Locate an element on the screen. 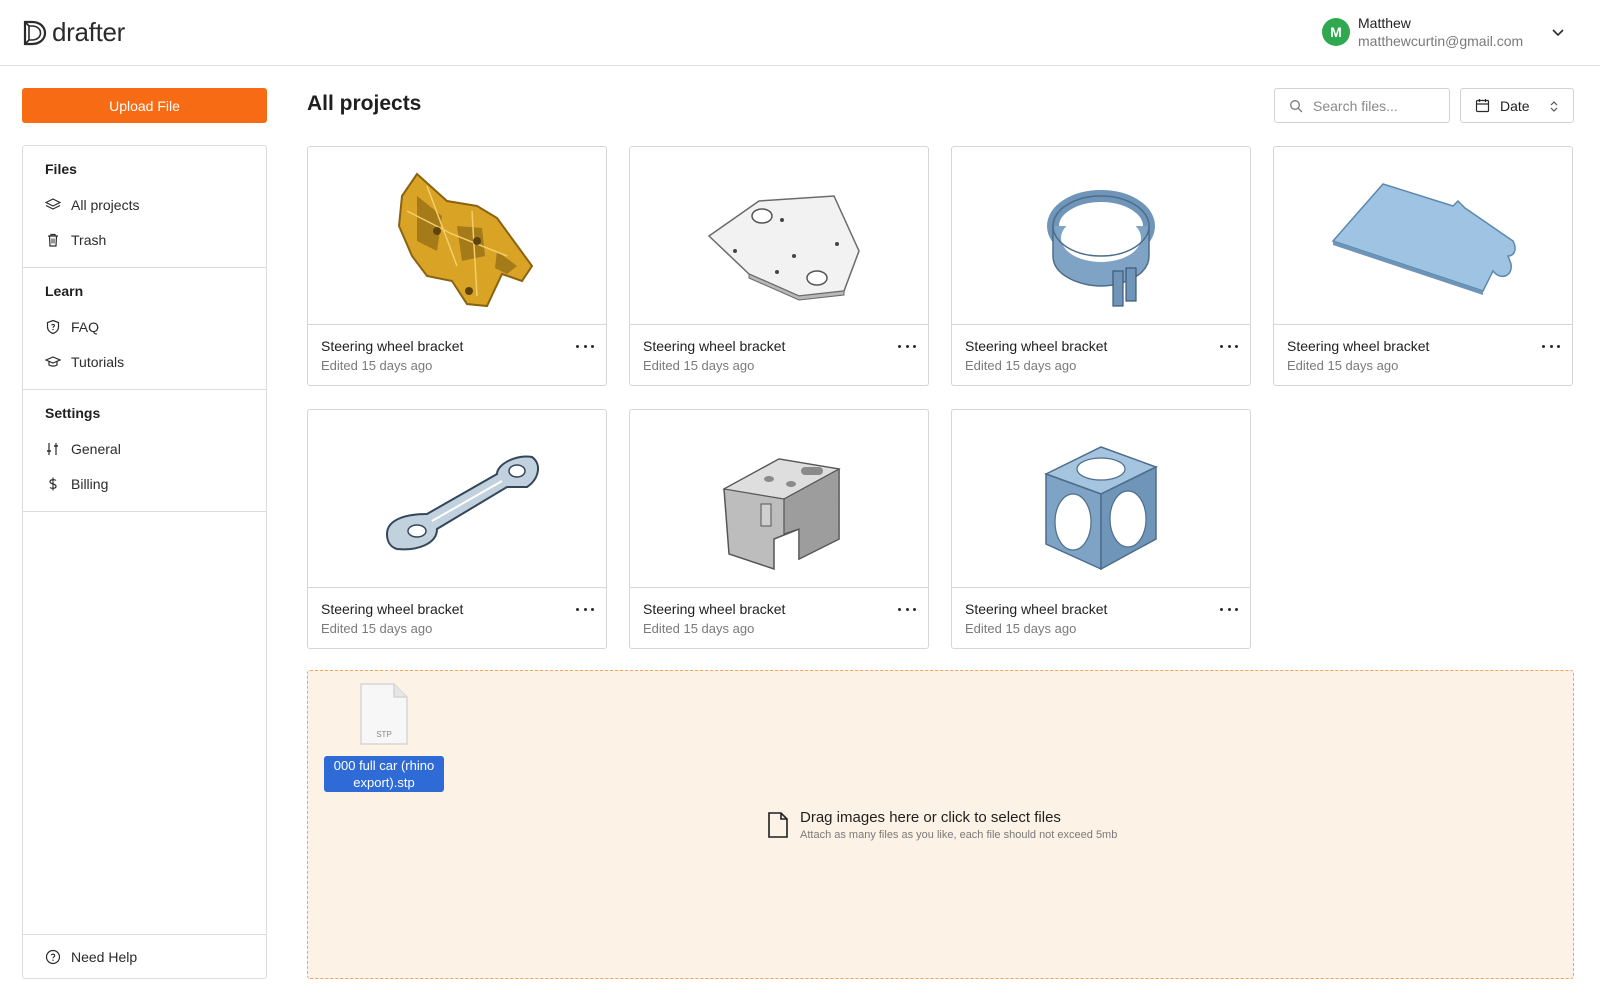 The image size is (1600, 1000). sidebar-section-settings: Settings General Billing is located at coordinates (144, 451).